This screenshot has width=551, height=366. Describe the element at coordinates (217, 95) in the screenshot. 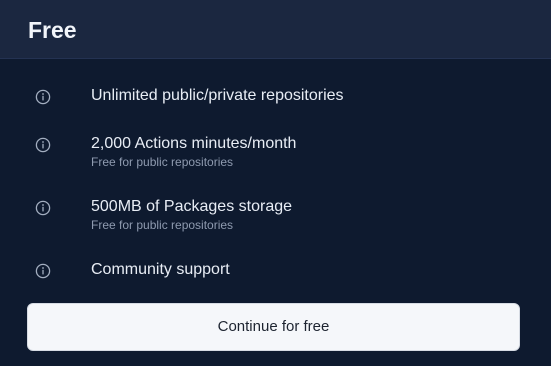

I see `feature-title: Unlimited public/private repositories` at that location.